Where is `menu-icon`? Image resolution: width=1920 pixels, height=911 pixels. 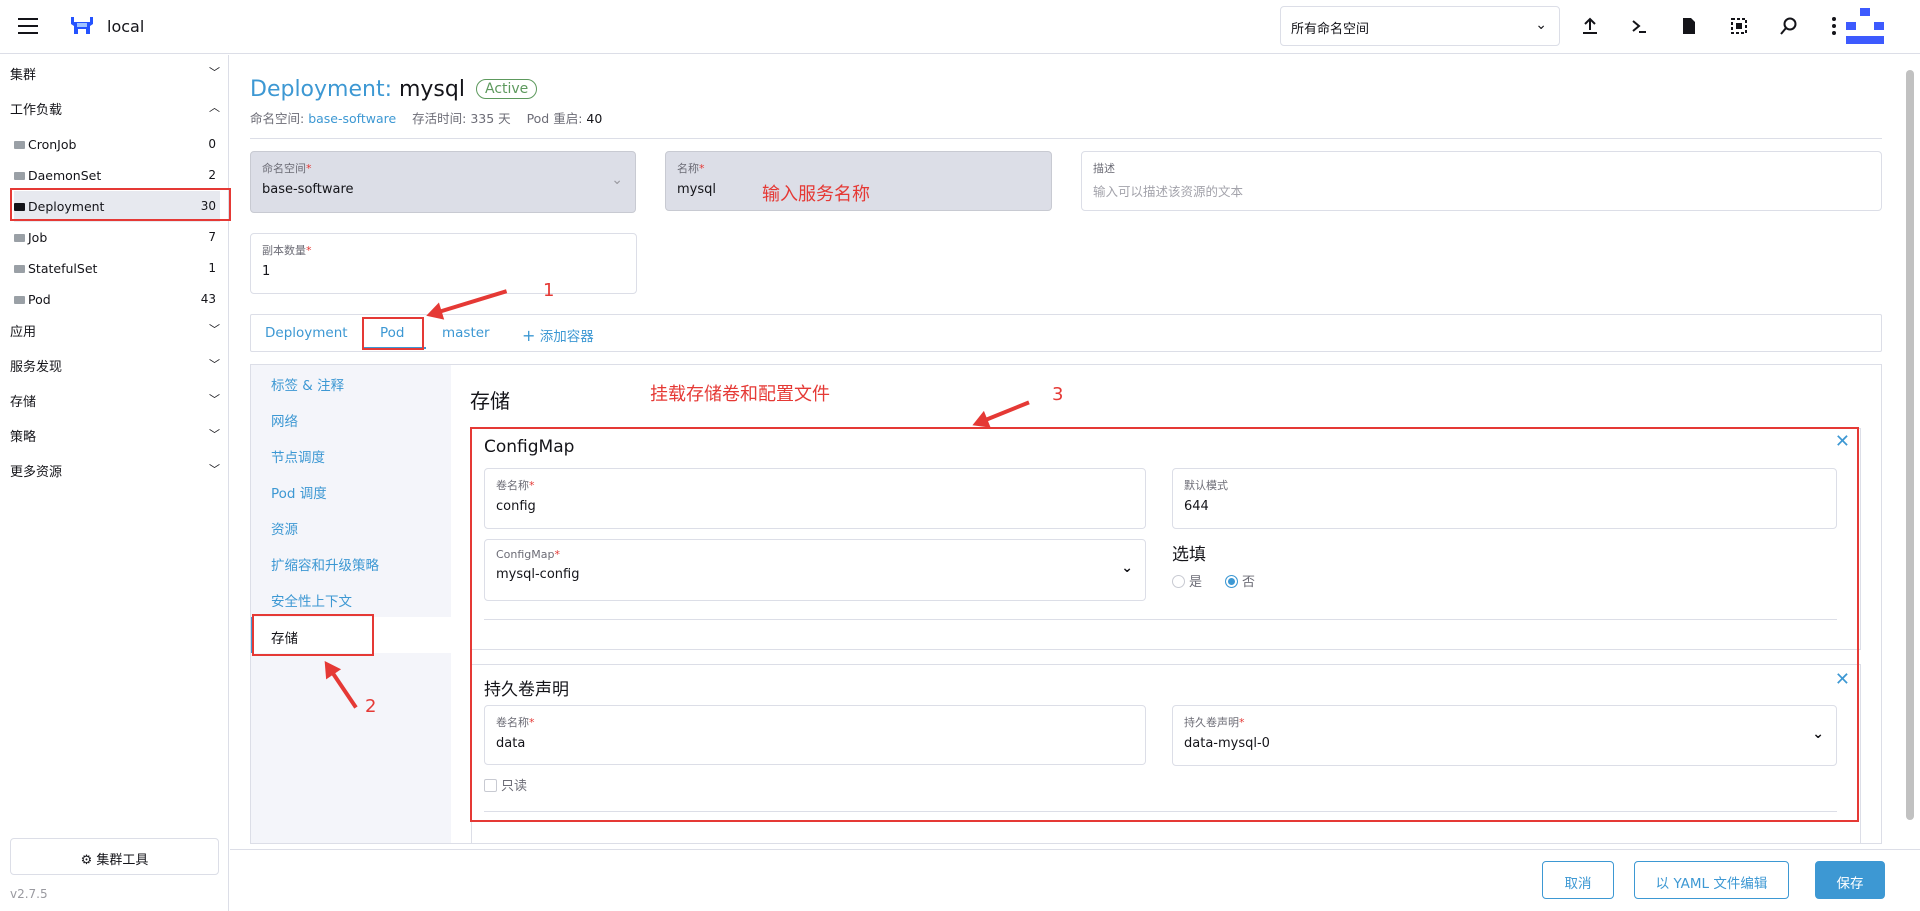 menu-icon is located at coordinates (28, 26).